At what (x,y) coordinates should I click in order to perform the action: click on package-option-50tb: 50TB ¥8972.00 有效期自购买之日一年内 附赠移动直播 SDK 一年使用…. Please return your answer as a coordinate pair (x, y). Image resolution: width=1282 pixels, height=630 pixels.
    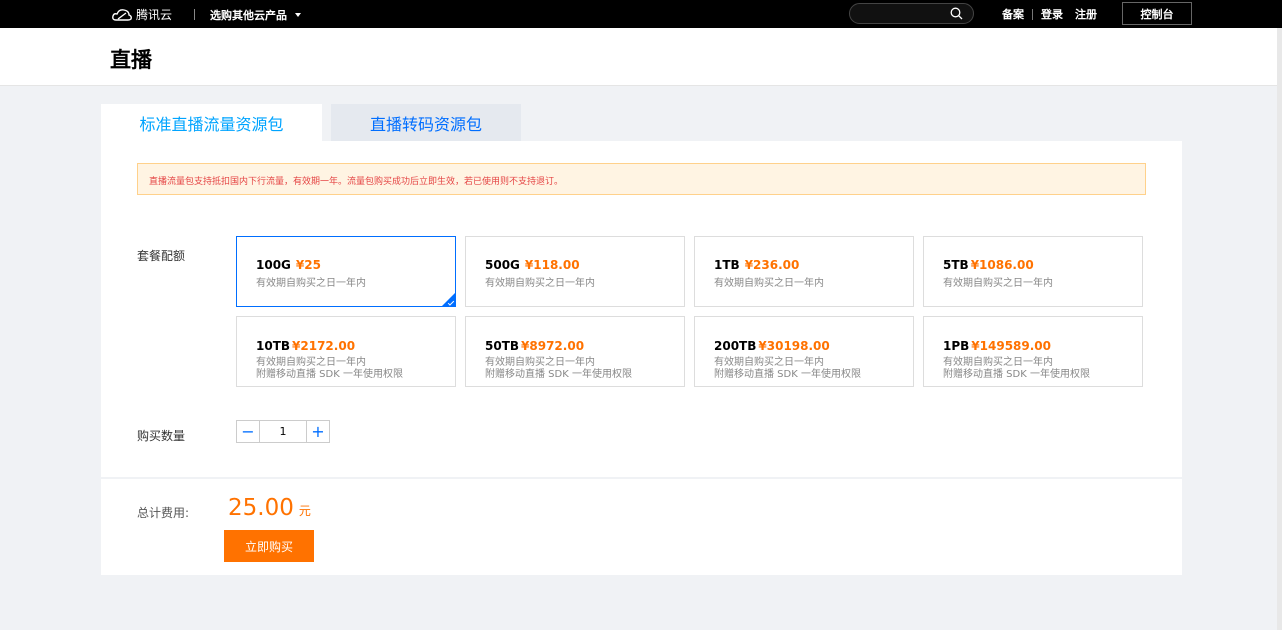
    Looking at the image, I should click on (575, 351).